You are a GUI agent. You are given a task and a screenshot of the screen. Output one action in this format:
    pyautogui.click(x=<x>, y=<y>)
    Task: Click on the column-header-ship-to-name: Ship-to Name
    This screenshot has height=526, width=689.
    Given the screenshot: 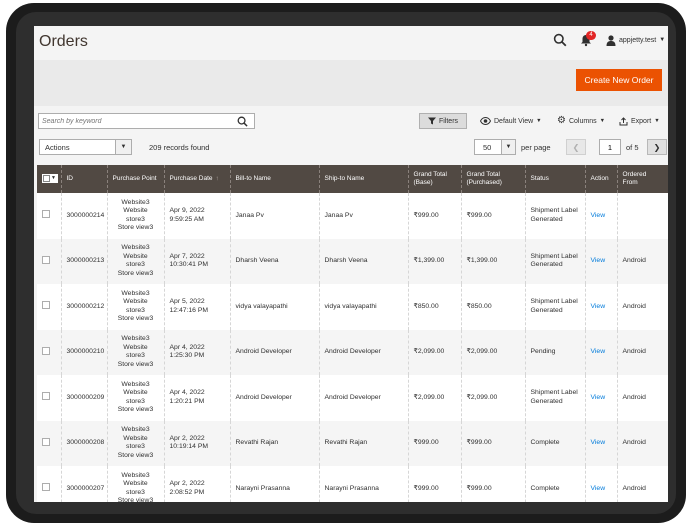 What is the action you would take?
    pyautogui.click(x=364, y=179)
    